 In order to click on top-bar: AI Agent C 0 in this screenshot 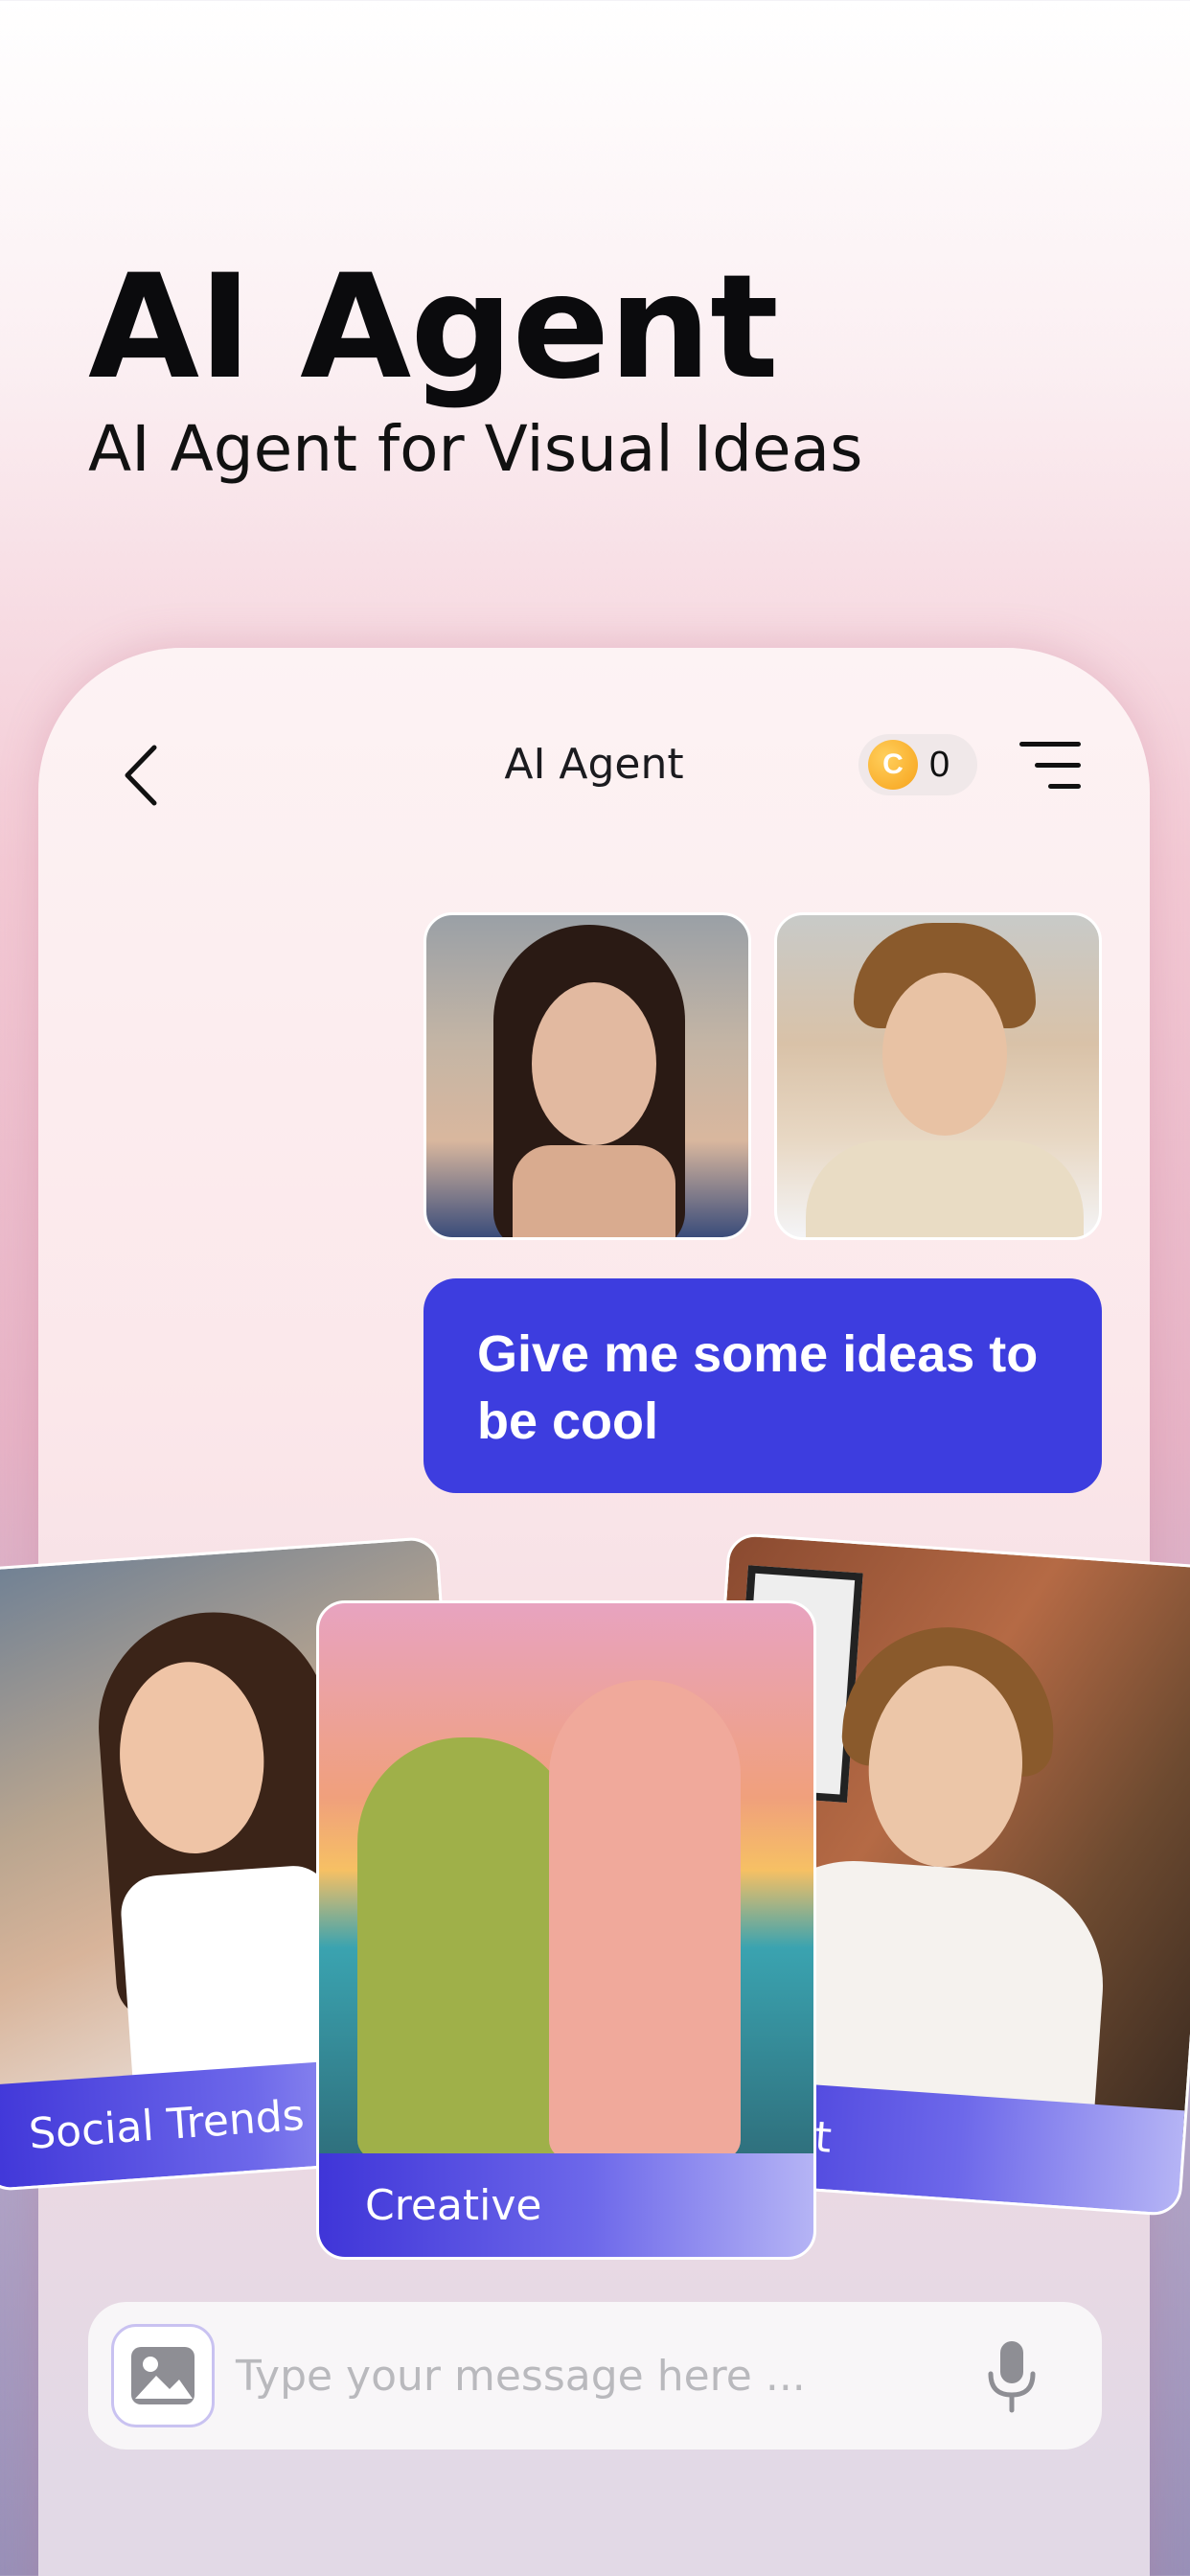, I will do `click(594, 763)`.